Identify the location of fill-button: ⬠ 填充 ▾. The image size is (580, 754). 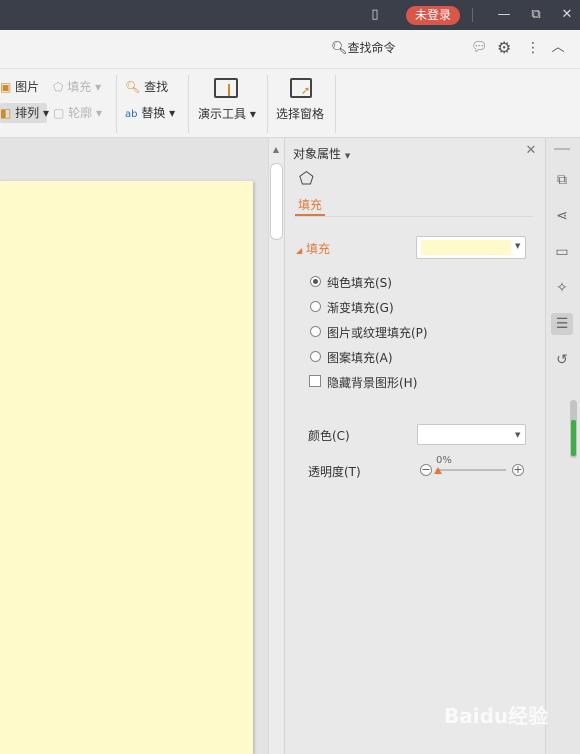
(77, 87).